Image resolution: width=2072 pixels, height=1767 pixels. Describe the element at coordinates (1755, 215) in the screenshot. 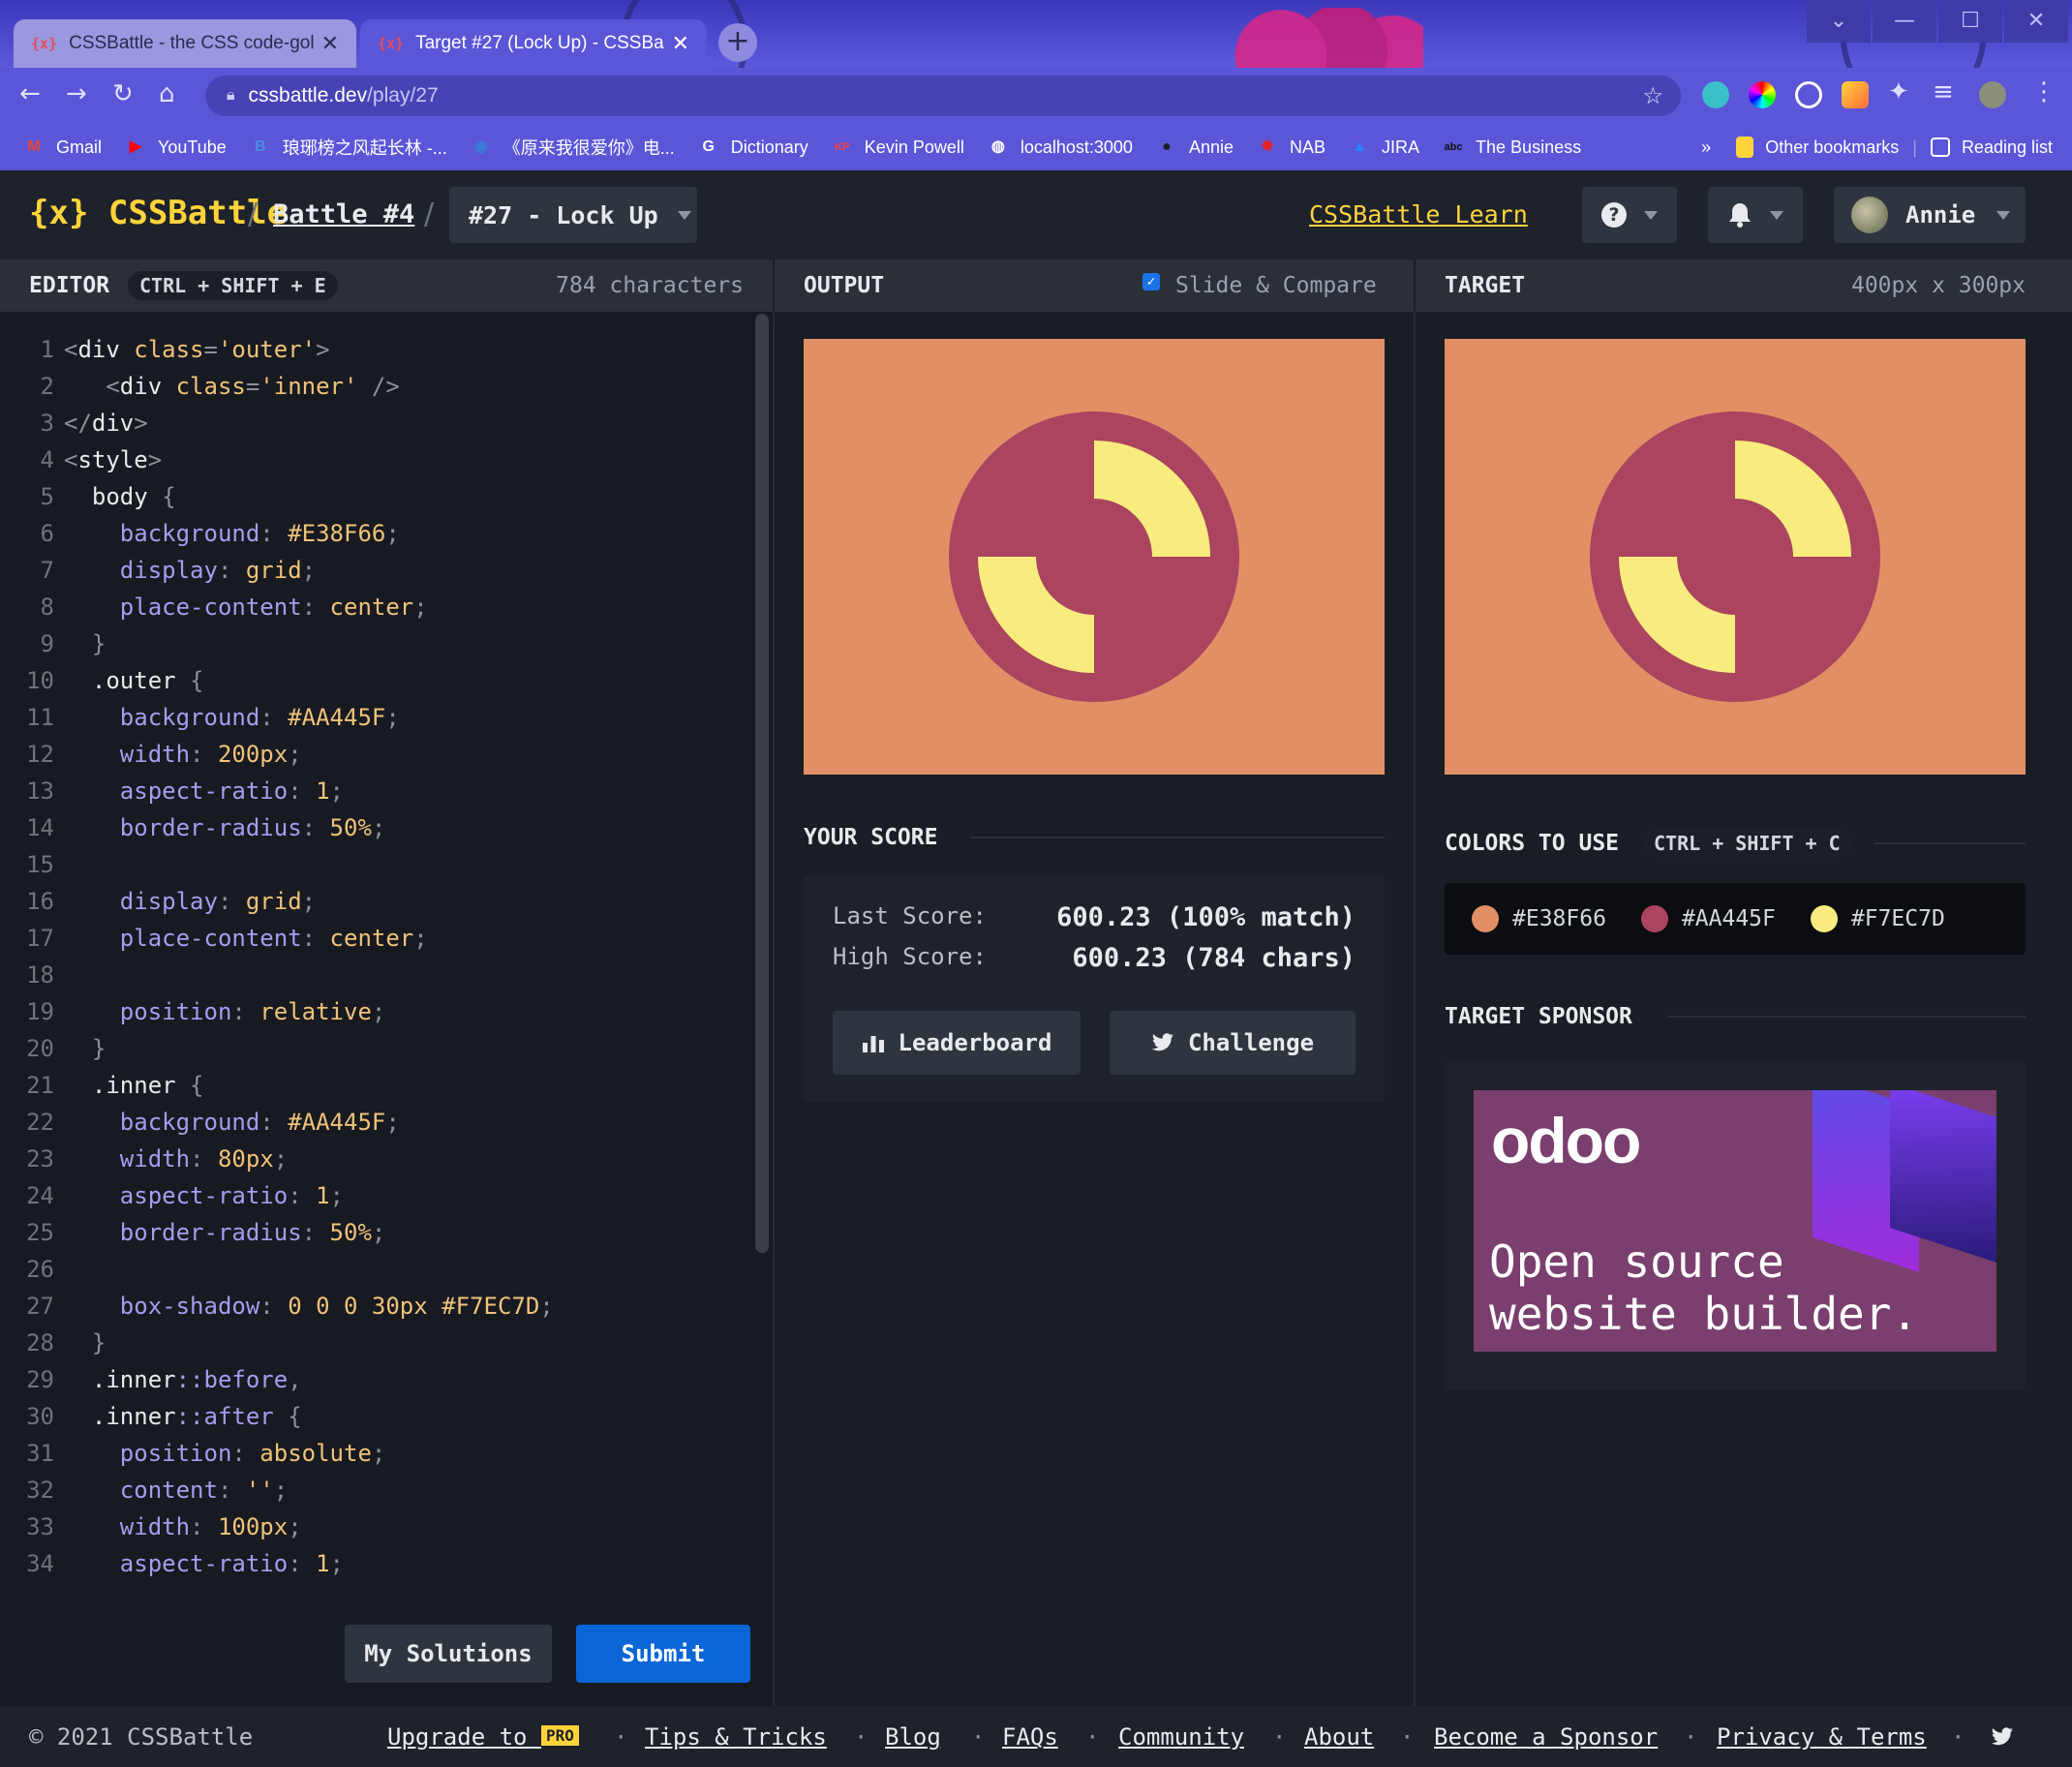

I see `notifications-button` at that location.